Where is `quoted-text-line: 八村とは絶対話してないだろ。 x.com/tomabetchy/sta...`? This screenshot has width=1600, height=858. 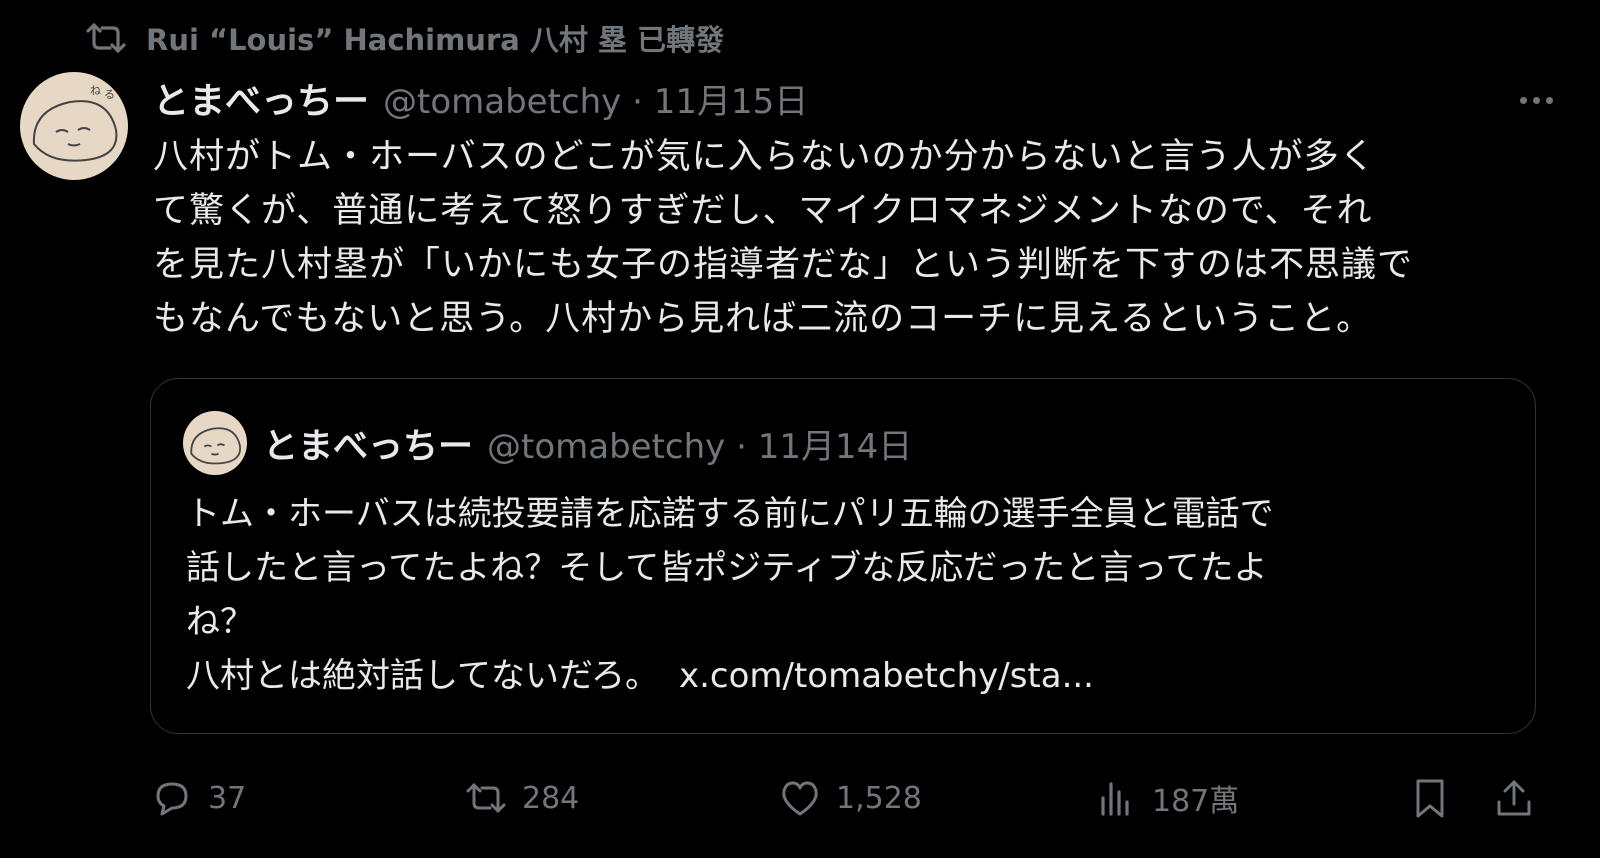
quoted-text-line: 八村とは絶対話してないだろ。 x.com/tomabetchy/sta... is located at coordinates (846, 676).